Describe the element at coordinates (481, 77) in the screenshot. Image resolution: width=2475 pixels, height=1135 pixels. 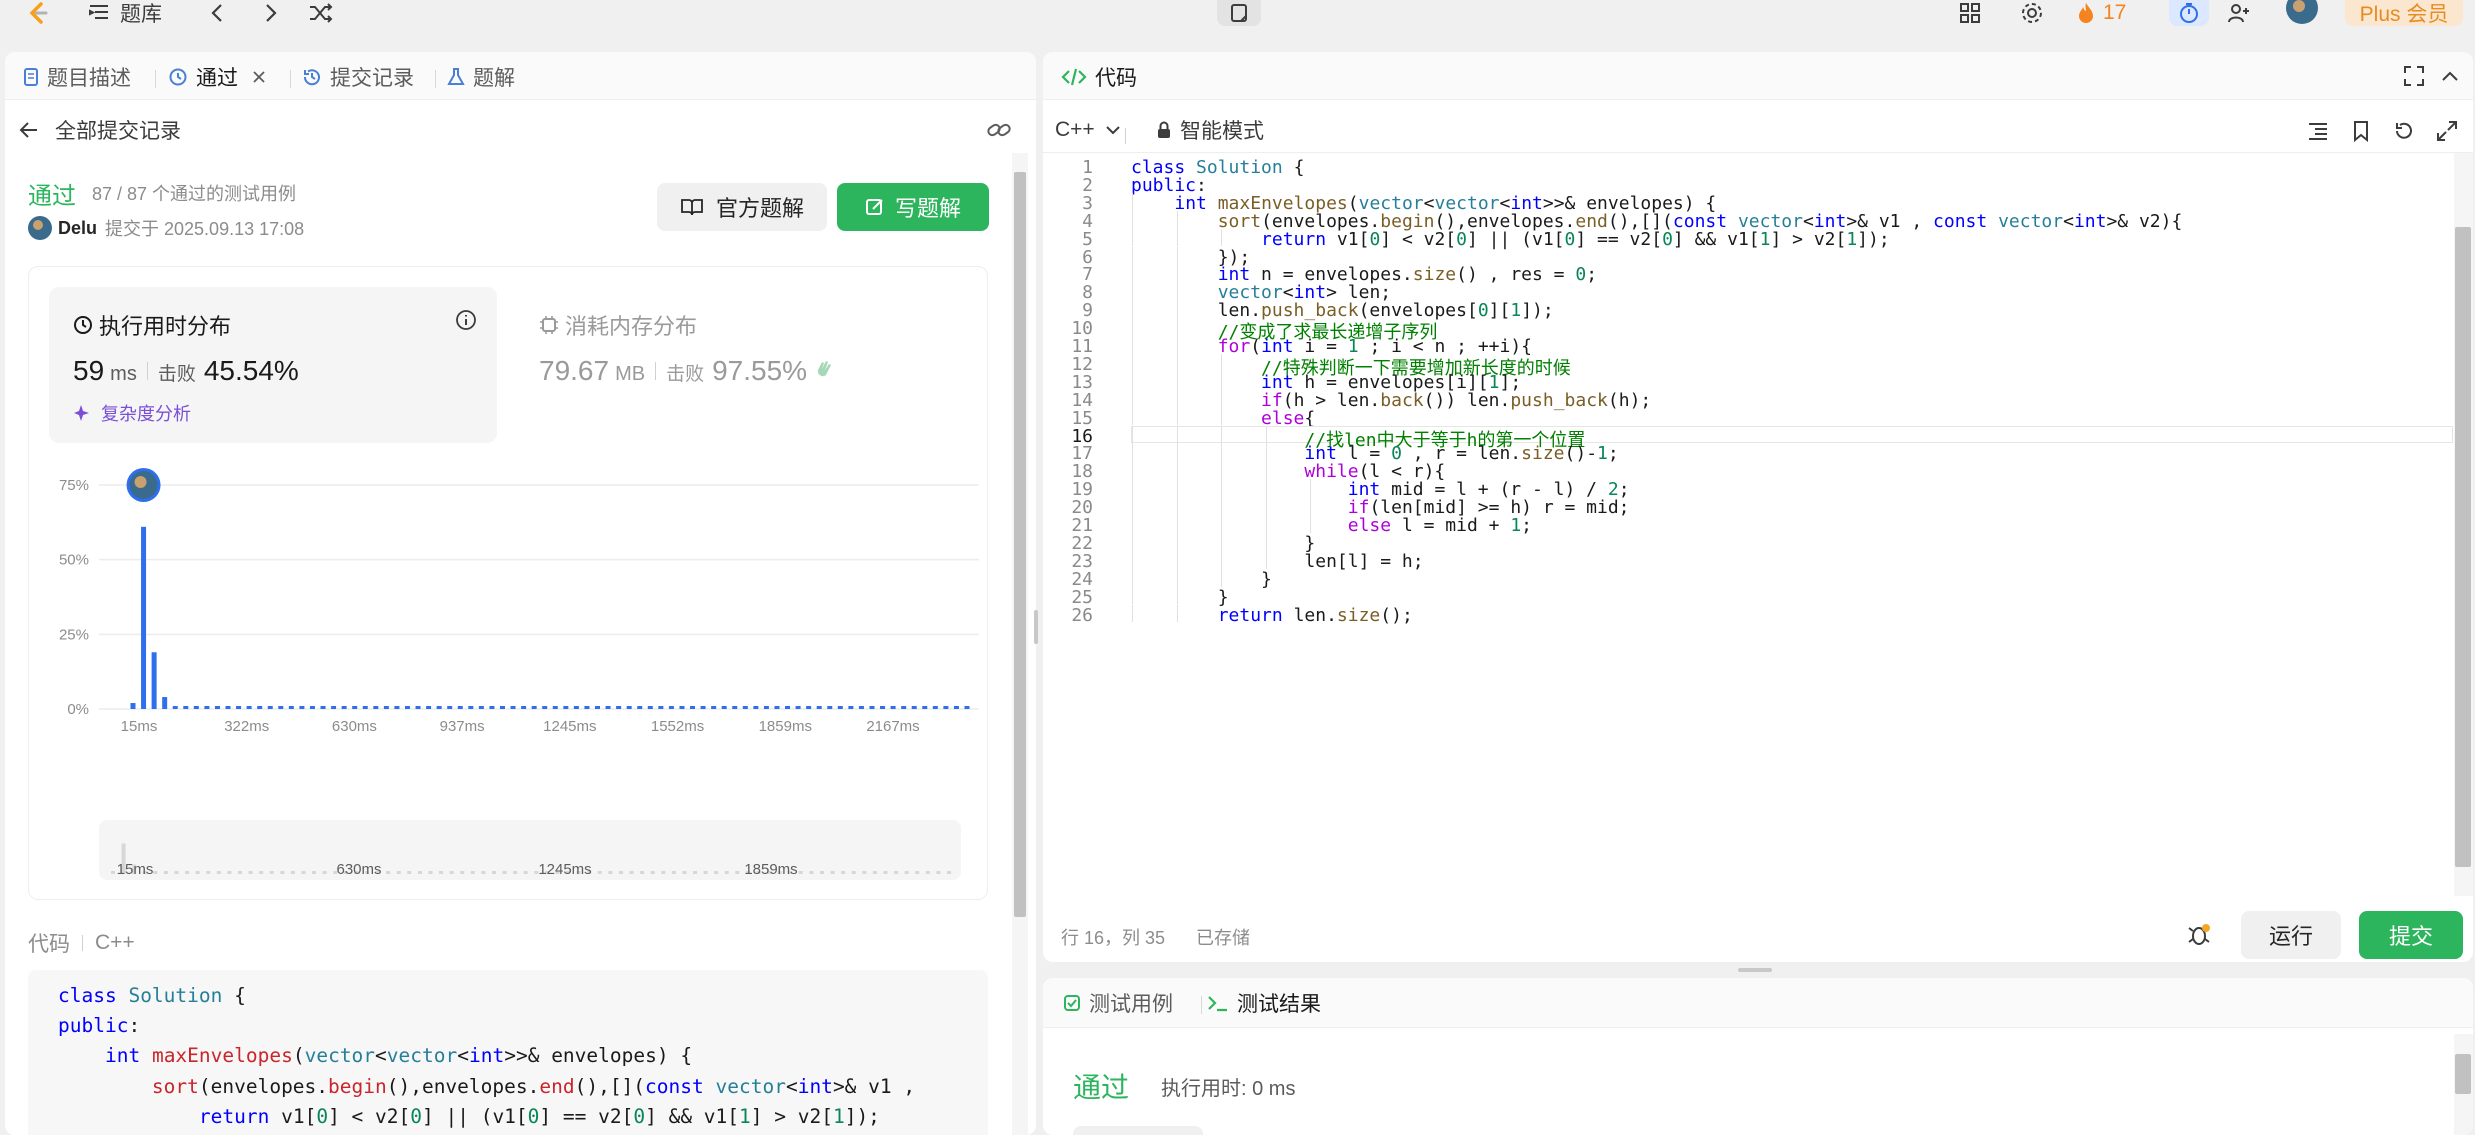
I see `tab-solutions: 题解` at that location.